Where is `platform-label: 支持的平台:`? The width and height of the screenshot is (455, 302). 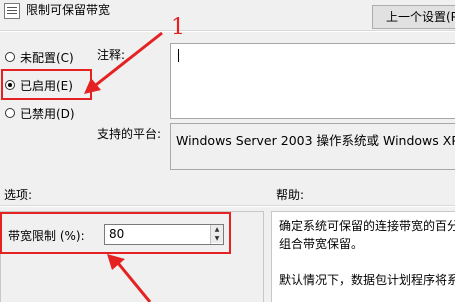
platform-label: 支持的平台: is located at coordinates (129, 134).